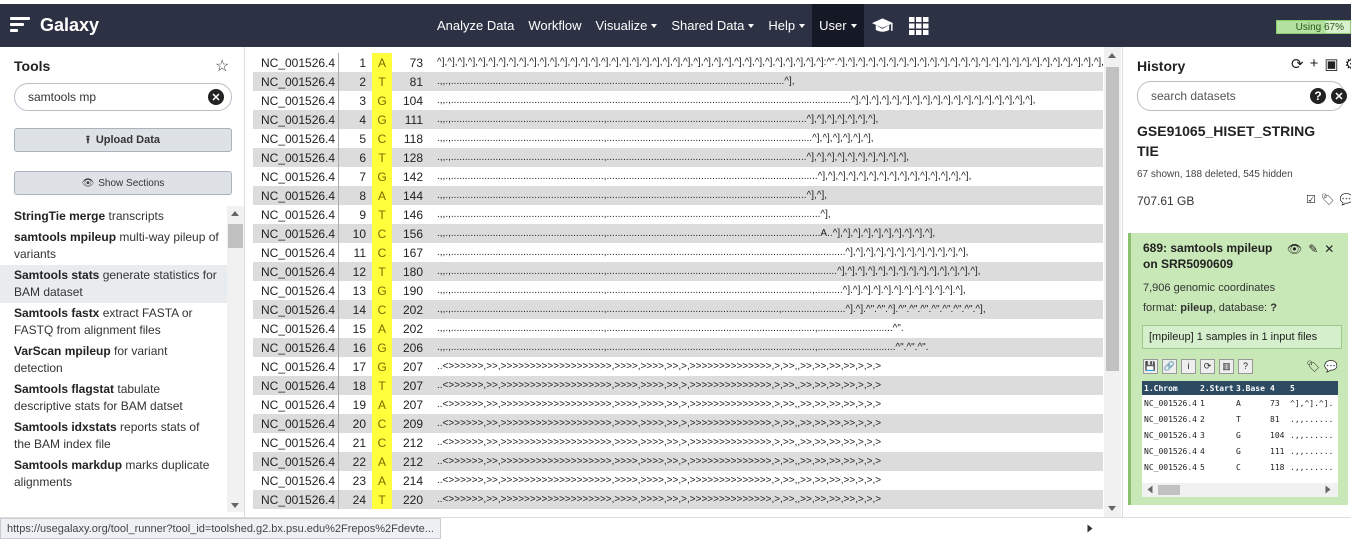 Image resolution: width=1351 pixels, height=547 pixels. I want to click on nav-shared-data: Shared Data, so click(712, 25).